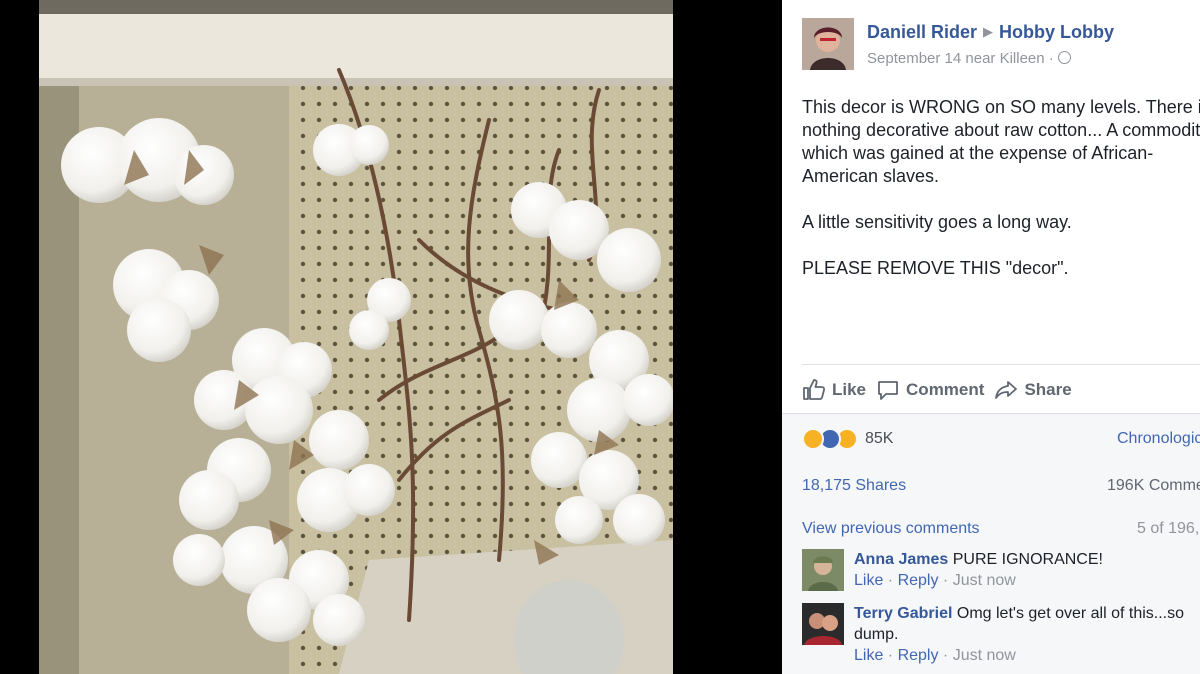 The width and height of the screenshot is (1200, 674). I want to click on share-icon, so click(1006, 390).